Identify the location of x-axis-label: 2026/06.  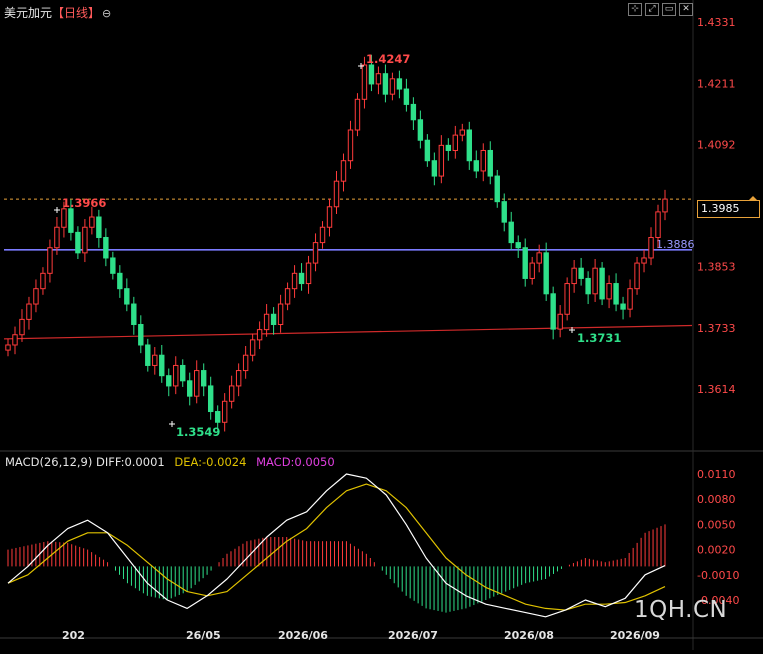
(303, 635).